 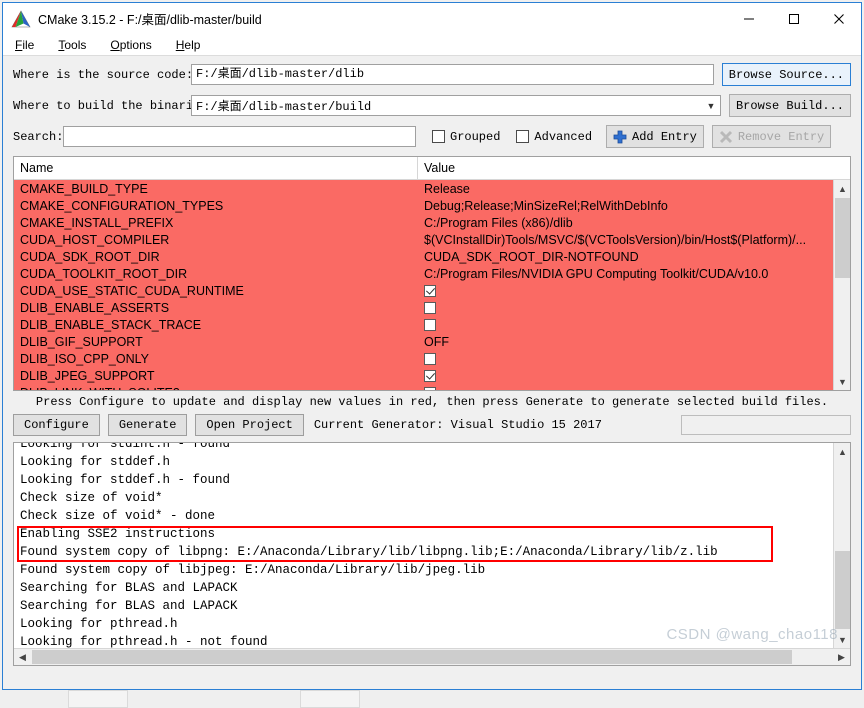 What do you see at coordinates (842, 188) in the screenshot?
I see `scroll-up-arrow-icon: ▲` at bounding box center [842, 188].